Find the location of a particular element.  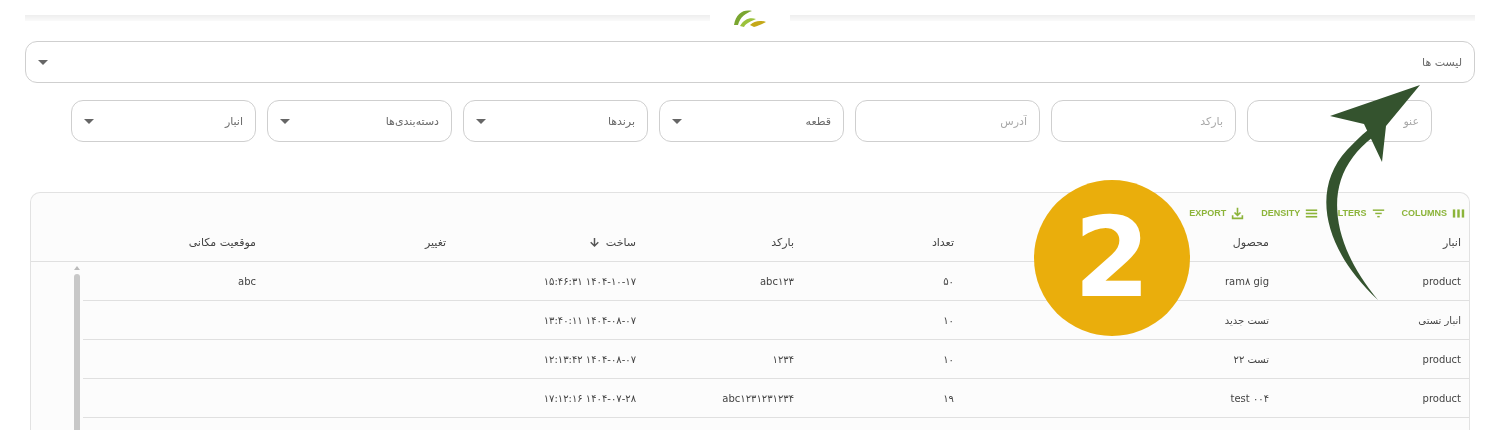

table-cell: ram۸ gig is located at coordinates (1247, 281).